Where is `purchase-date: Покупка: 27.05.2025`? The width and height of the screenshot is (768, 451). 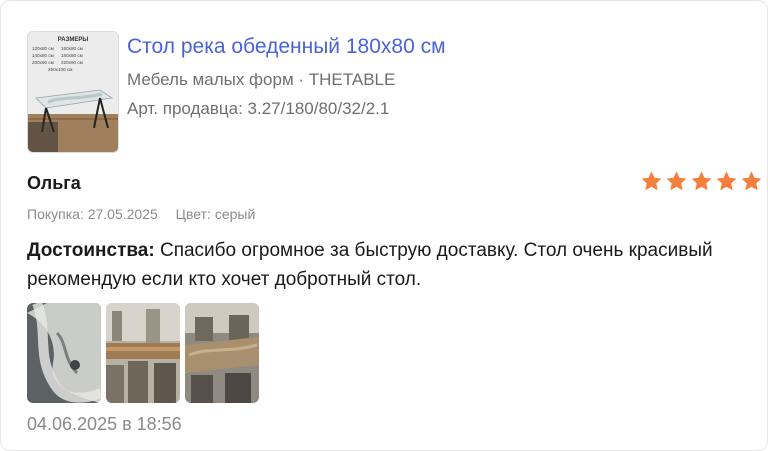 purchase-date: Покупка: 27.05.2025 is located at coordinates (92, 214).